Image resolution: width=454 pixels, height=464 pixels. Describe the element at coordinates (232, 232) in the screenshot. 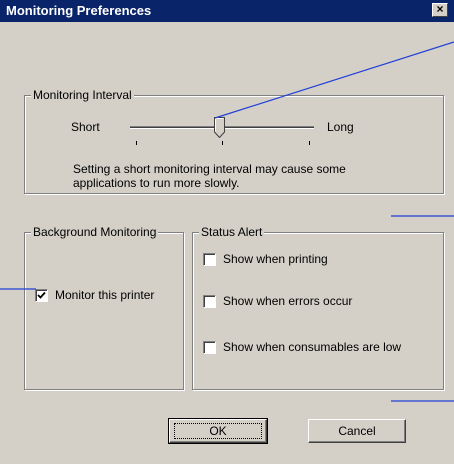

I see `status-alert-label: Status Alert` at that location.